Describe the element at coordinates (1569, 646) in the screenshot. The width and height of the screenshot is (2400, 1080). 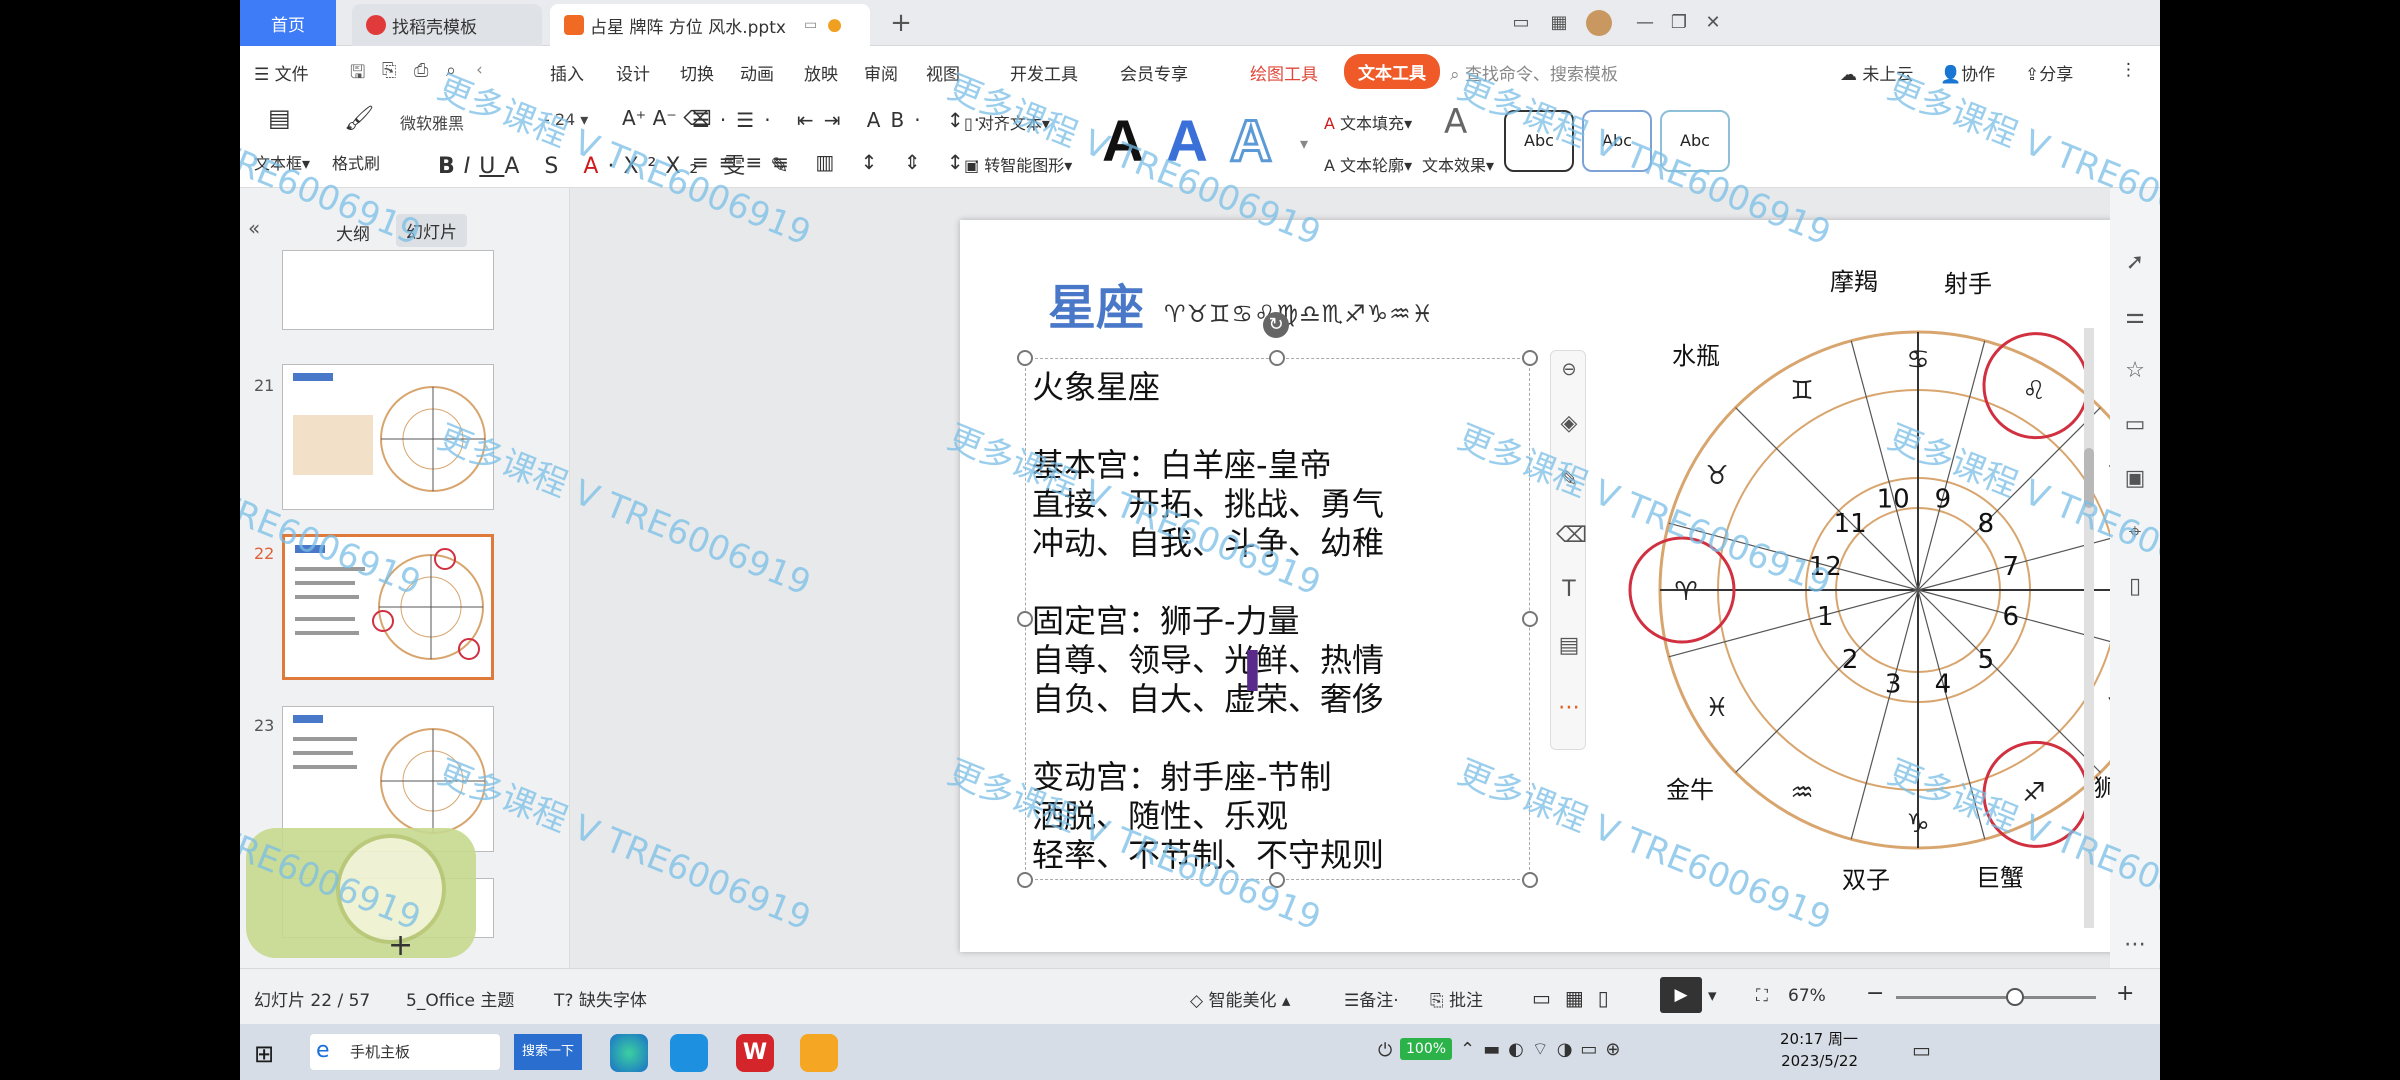
I see `text-align-icon: ▤` at that location.